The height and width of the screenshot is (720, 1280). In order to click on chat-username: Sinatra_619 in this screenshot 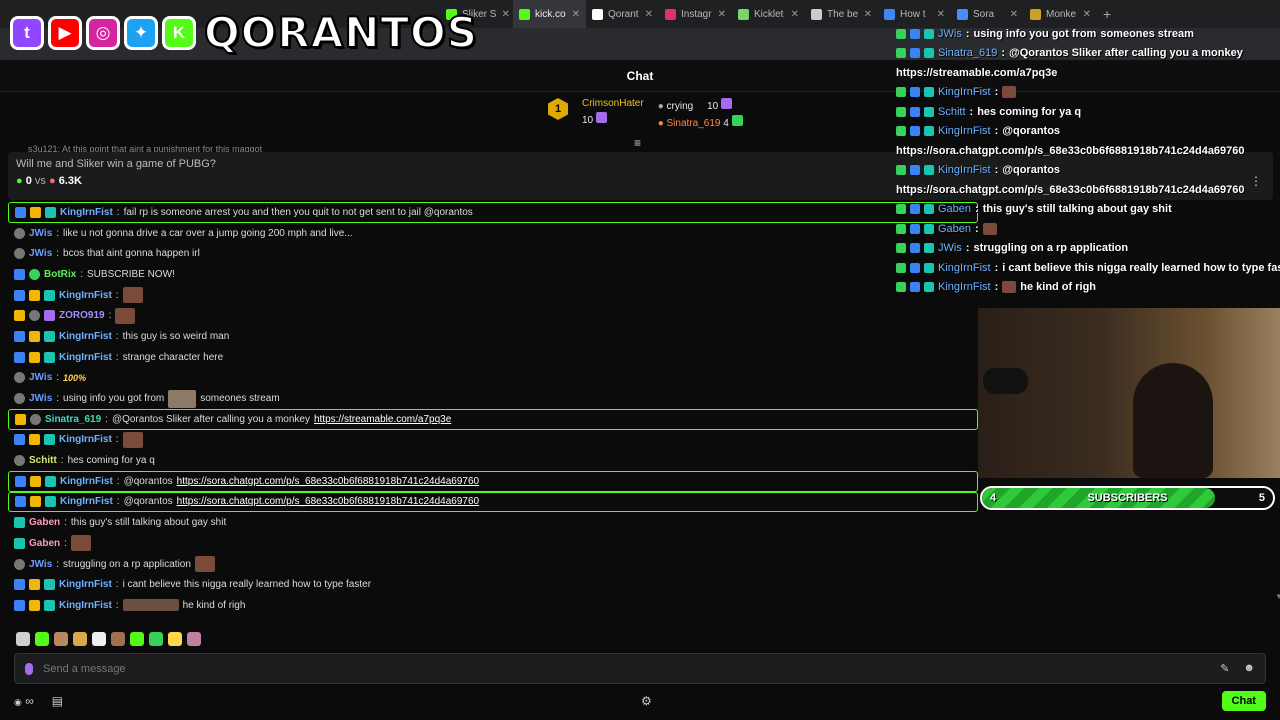, I will do `click(73, 419)`.